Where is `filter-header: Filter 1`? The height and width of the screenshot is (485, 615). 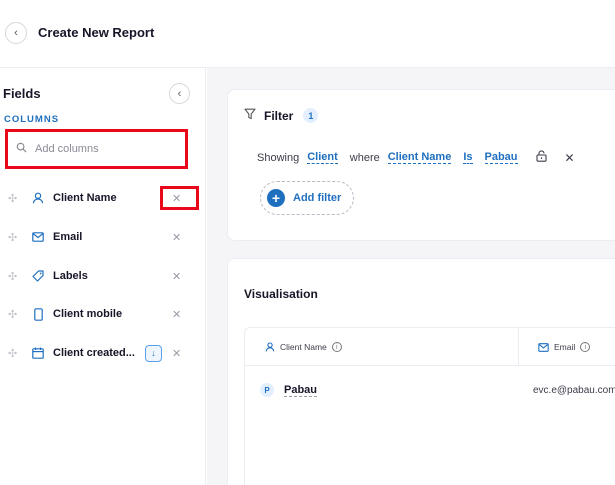
filter-header: Filter 1 is located at coordinates (281, 115).